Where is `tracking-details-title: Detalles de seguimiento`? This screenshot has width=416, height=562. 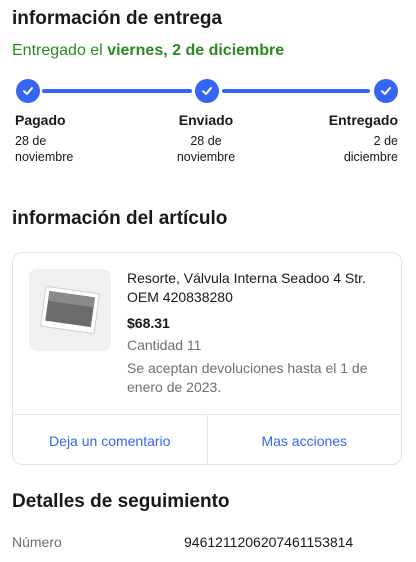
tracking-details-title: Detalles de seguimiento is located at coordinates (121, 501).